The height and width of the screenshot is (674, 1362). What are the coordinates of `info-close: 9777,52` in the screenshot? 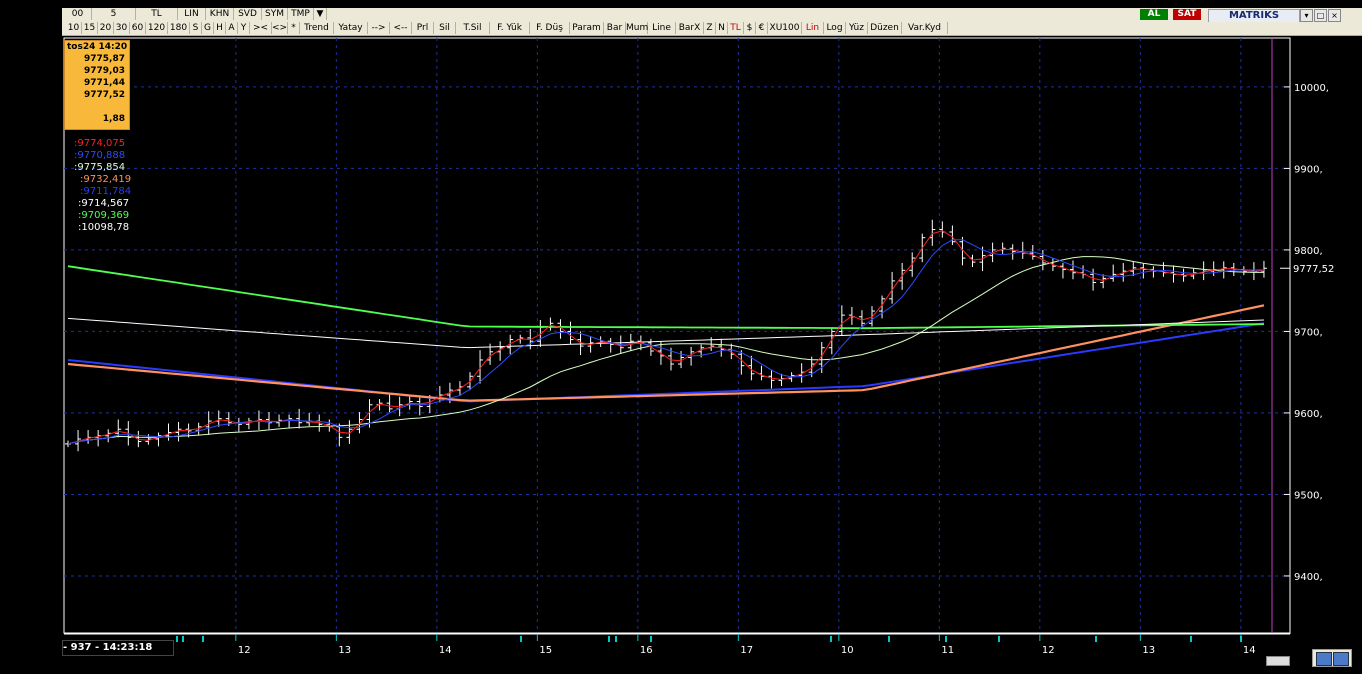 It's located at (104, 95).